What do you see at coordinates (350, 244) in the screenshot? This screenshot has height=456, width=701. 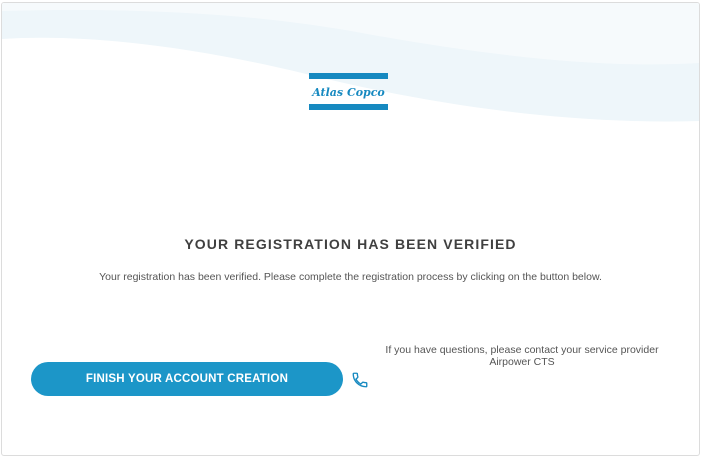 I see `page-title: YOUR REGISTRATION HAS BEEN VERIFIED` at bounding box center [350, 244].